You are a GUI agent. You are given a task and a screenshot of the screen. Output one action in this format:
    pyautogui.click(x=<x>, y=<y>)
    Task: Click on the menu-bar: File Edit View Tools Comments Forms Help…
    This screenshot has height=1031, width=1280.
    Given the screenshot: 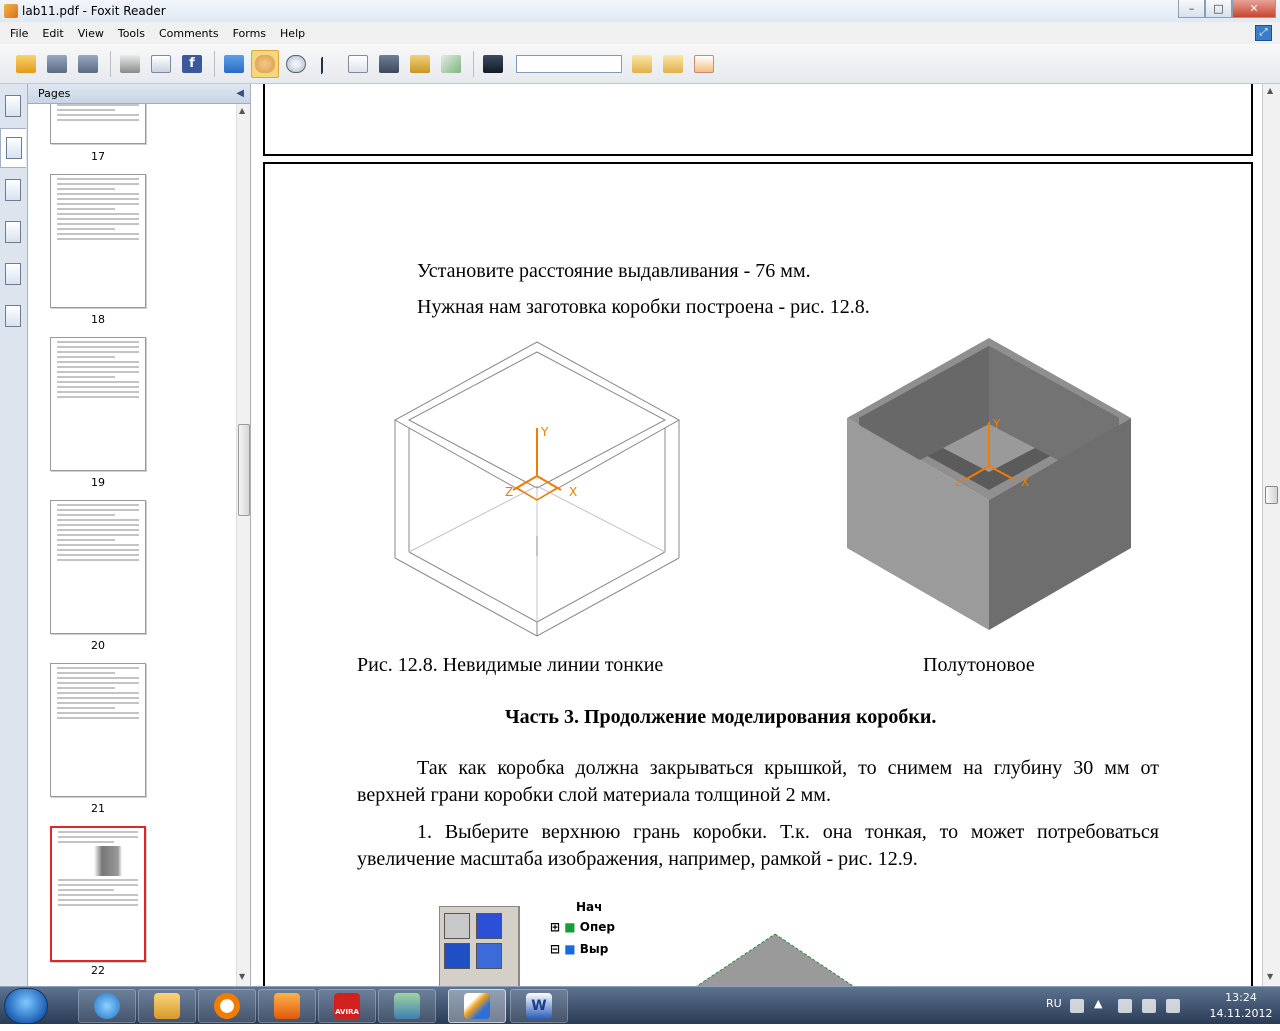 What is the action you would take?
    pyautogui.click(x=640, y=33)
    